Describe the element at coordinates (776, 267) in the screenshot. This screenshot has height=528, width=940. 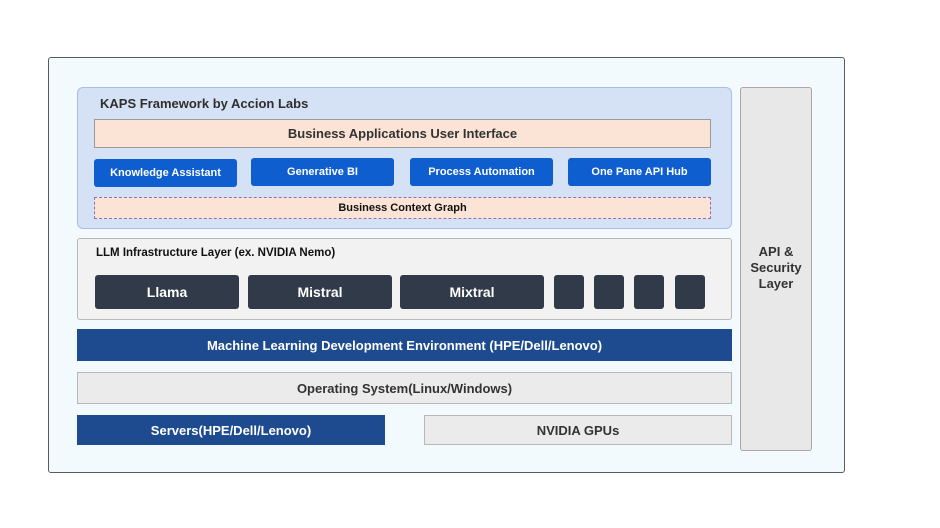
I see `api-security-layer-label: API & Security Layer` at that location.